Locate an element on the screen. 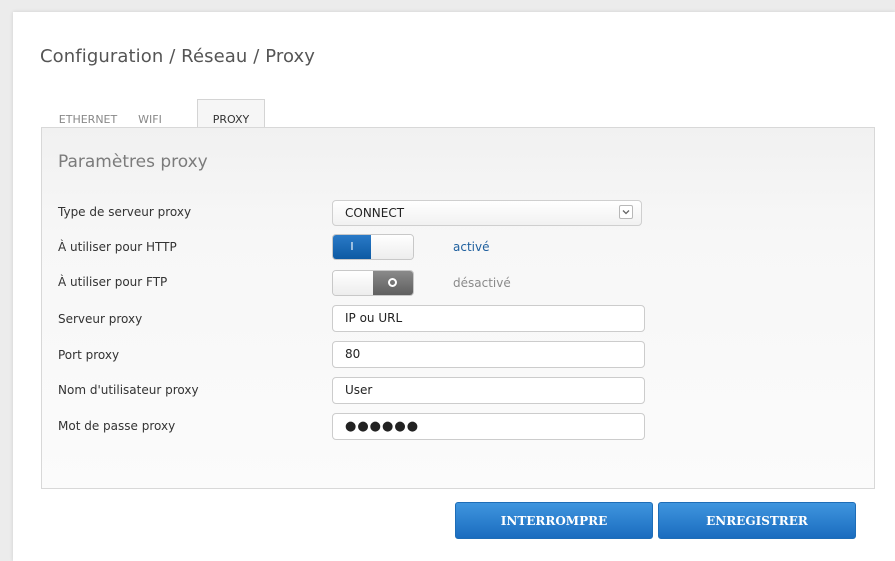  chevron-down-icon is located at coordinates (626, 212).